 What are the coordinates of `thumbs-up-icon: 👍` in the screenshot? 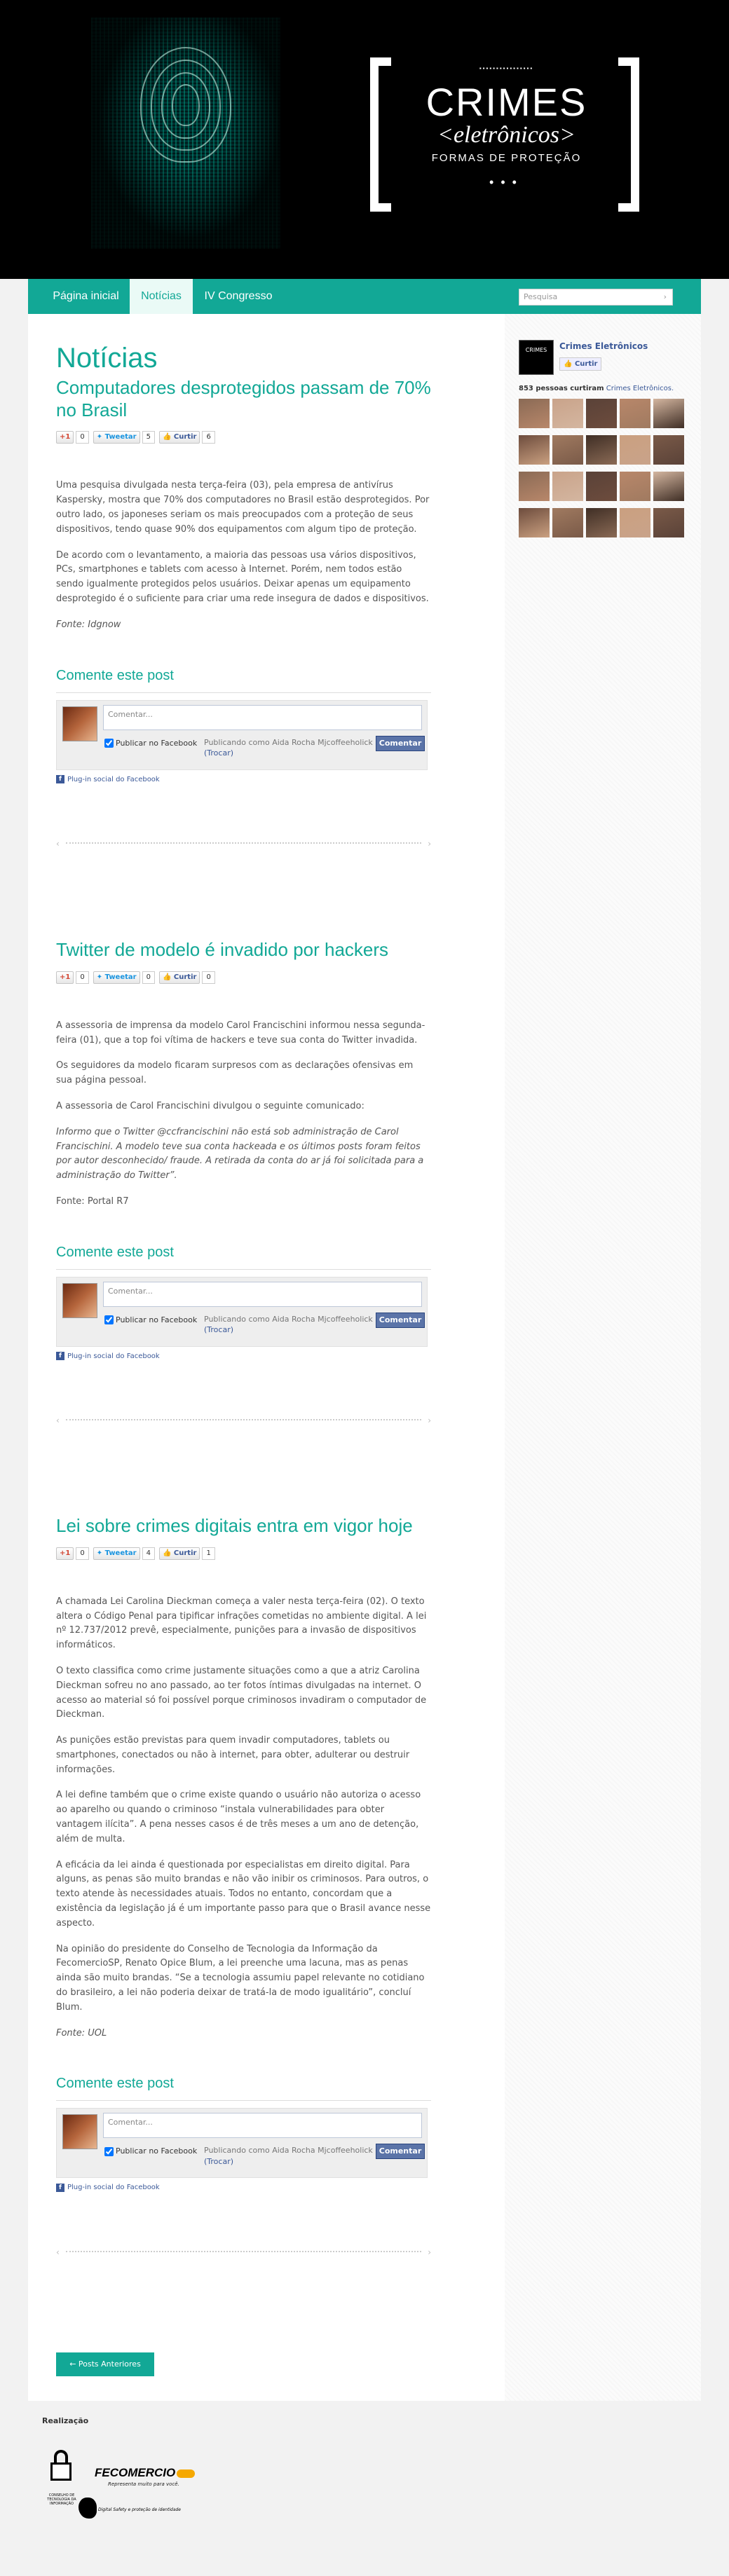 It's located at (568, 364).